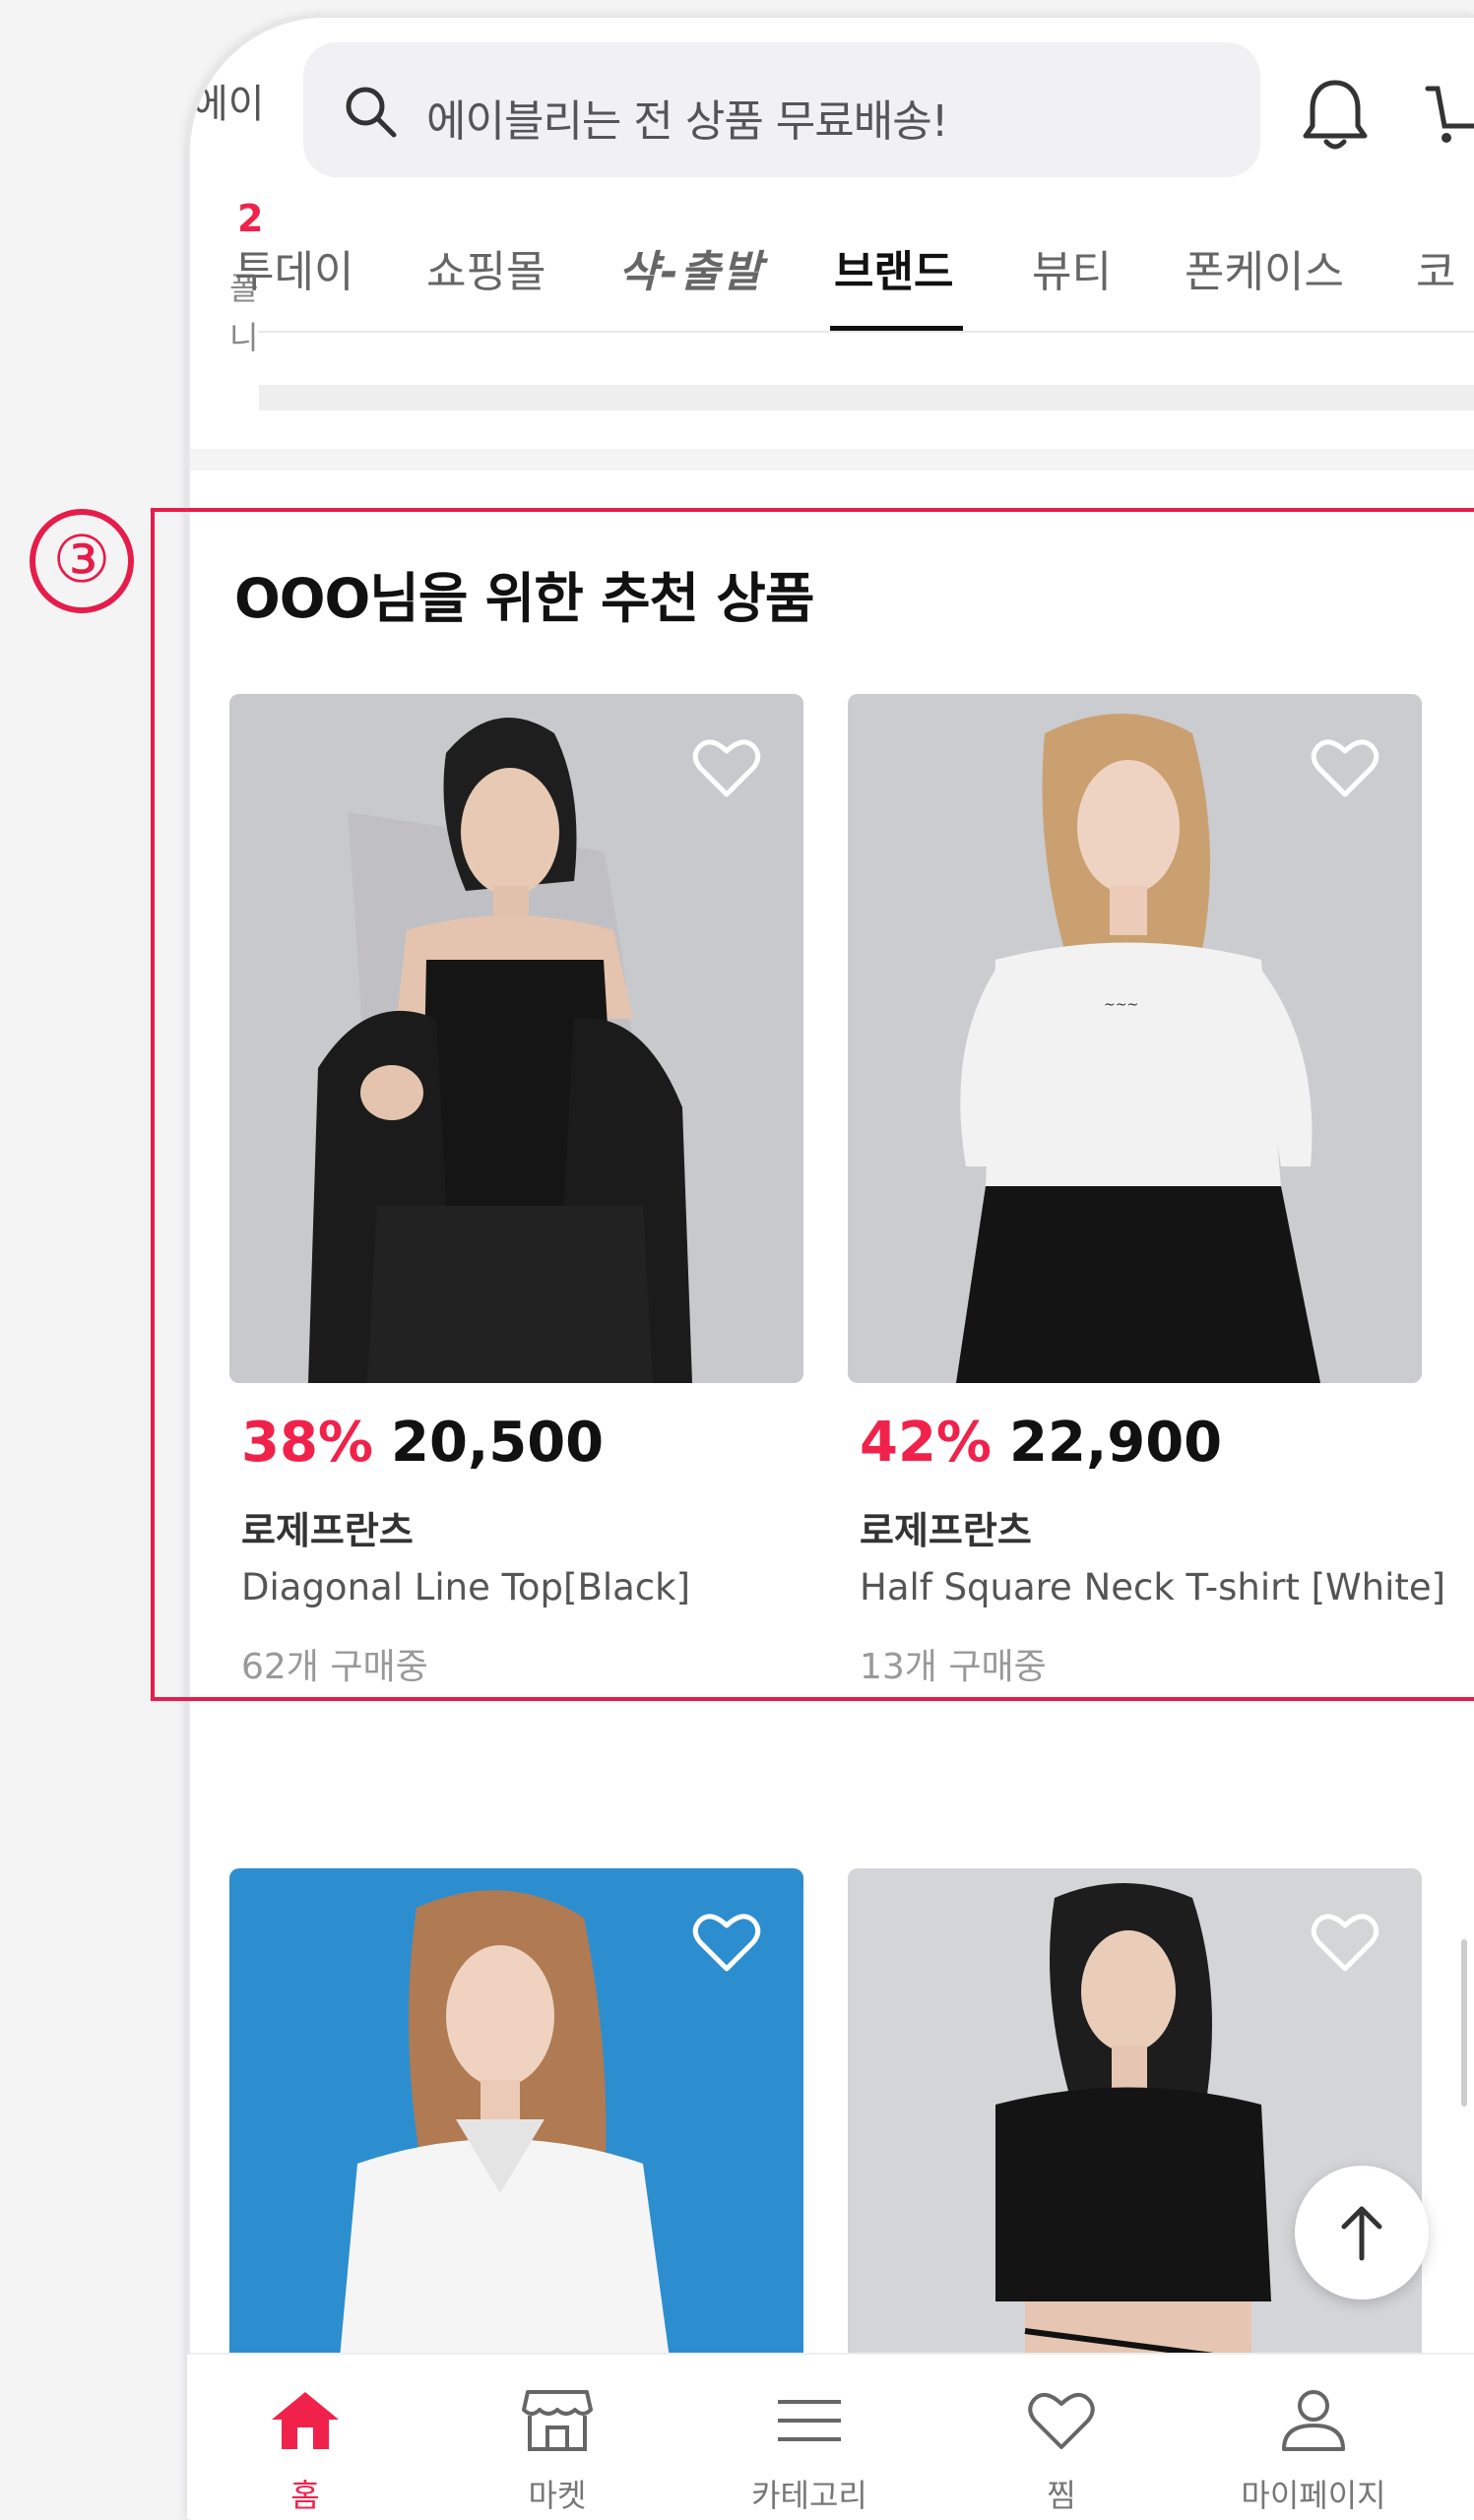  I want to click on tab-brand: 브랜드, so click(893, 267).